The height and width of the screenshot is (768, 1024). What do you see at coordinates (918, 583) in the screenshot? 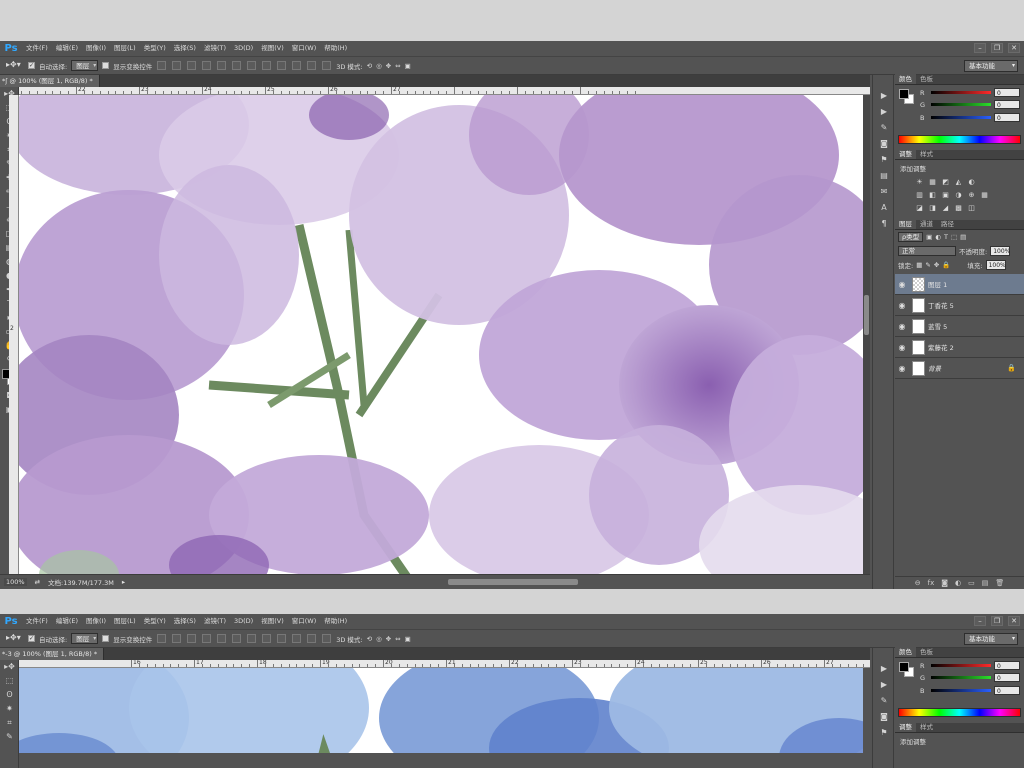
I see `link-layers-icon: ⊖` at bounding box center [918, 583].